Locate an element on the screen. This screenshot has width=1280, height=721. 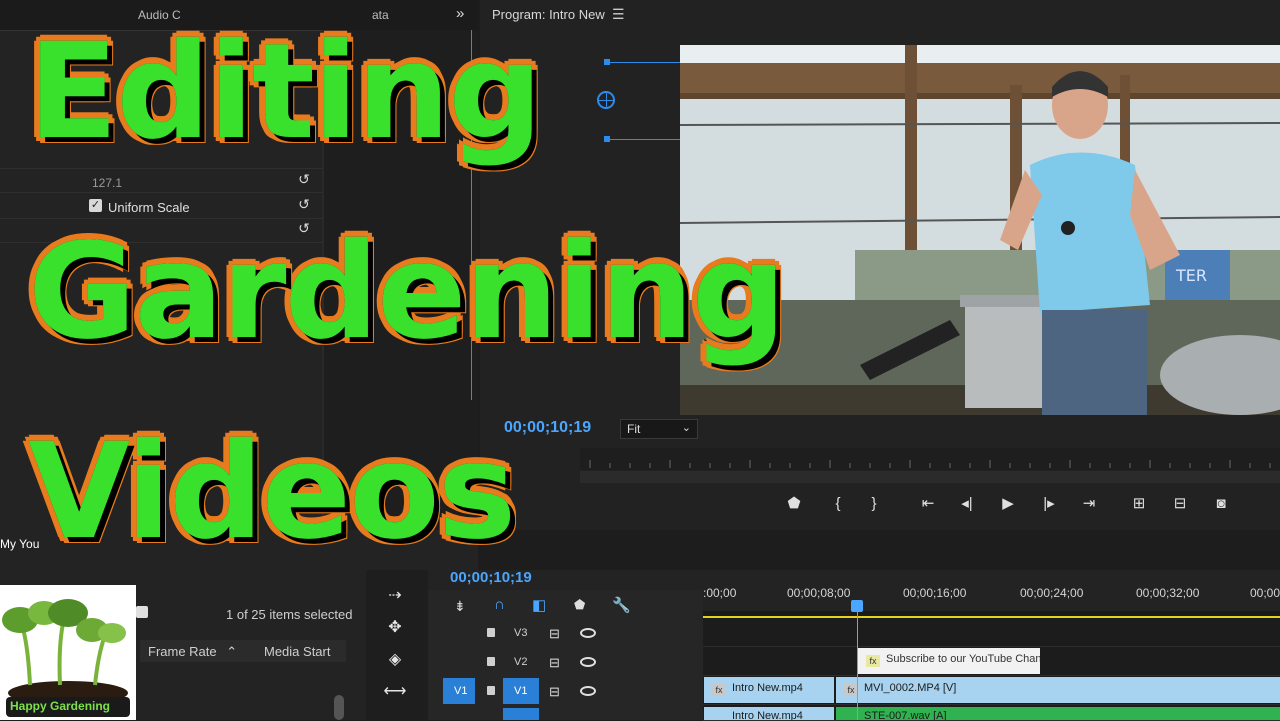
new-bin-icon is located at coordinates (142, 612).